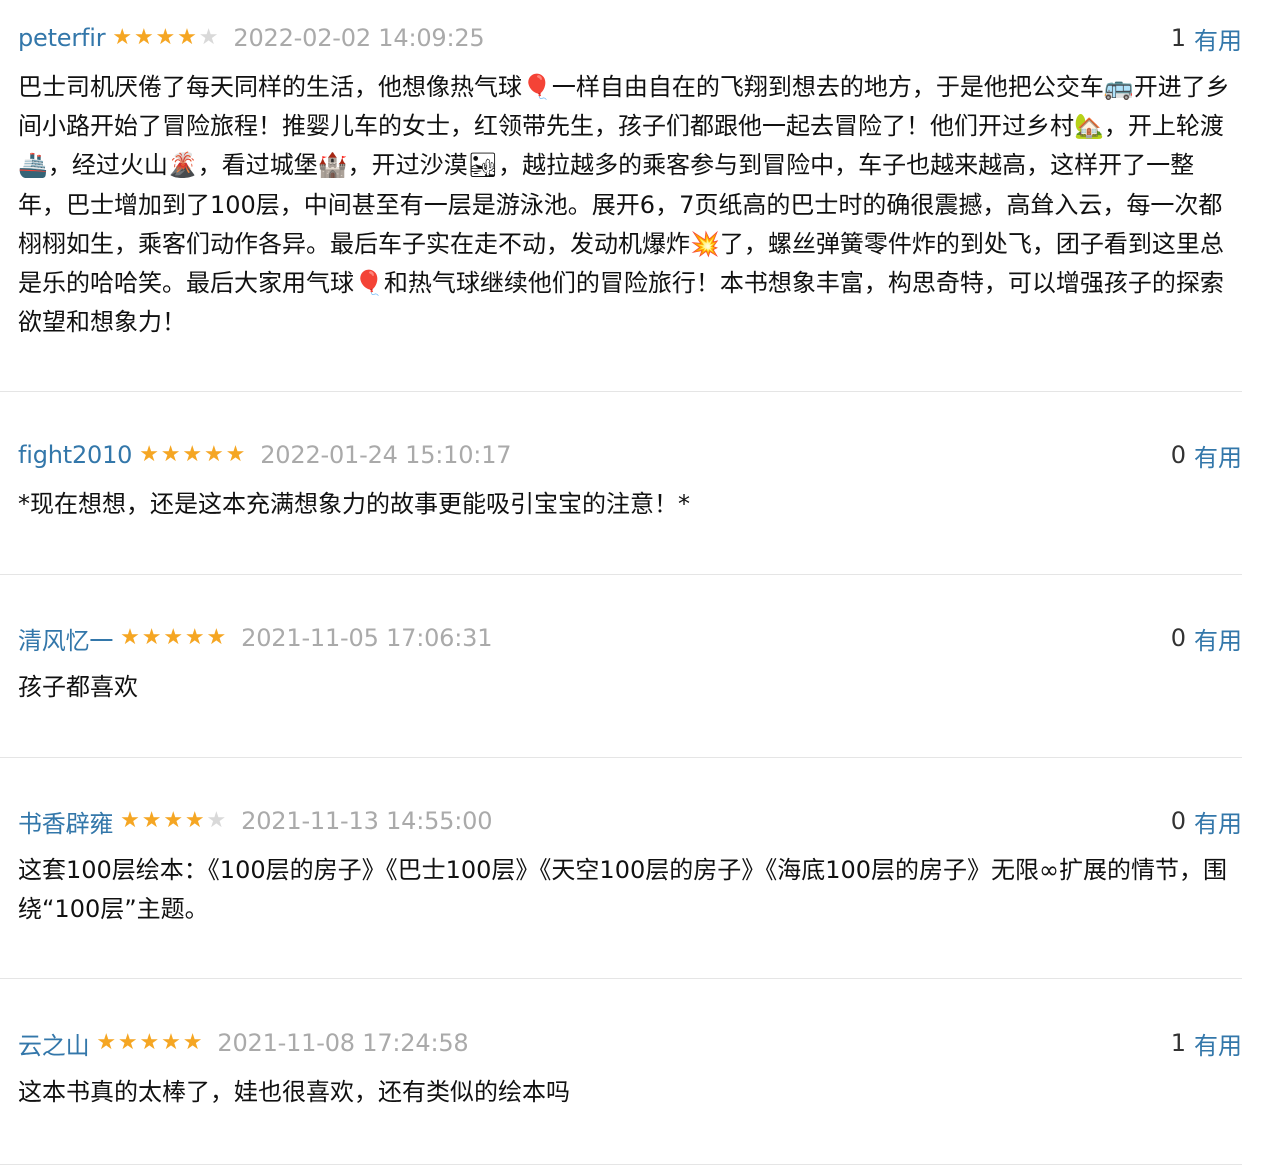 The image size is (1276, 1174). Describe the element at coordinates (630, 38) in the screenshot. I see `review-header: peterfir ★ ★ ★ ★ ★ 2022-02-02 14:09:25 1 有用` at that location.